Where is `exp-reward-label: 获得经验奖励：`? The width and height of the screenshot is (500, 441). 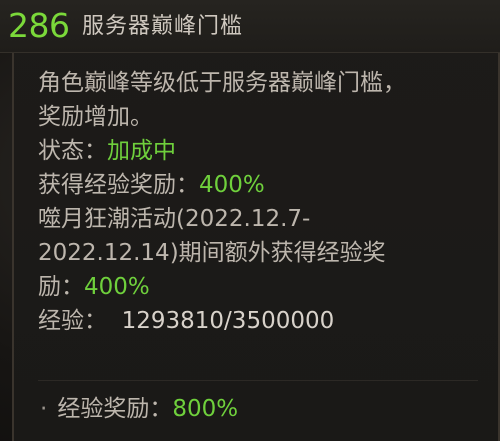
exp-reward-label: 获得经验奖励： is located at coordinates (118, 185).